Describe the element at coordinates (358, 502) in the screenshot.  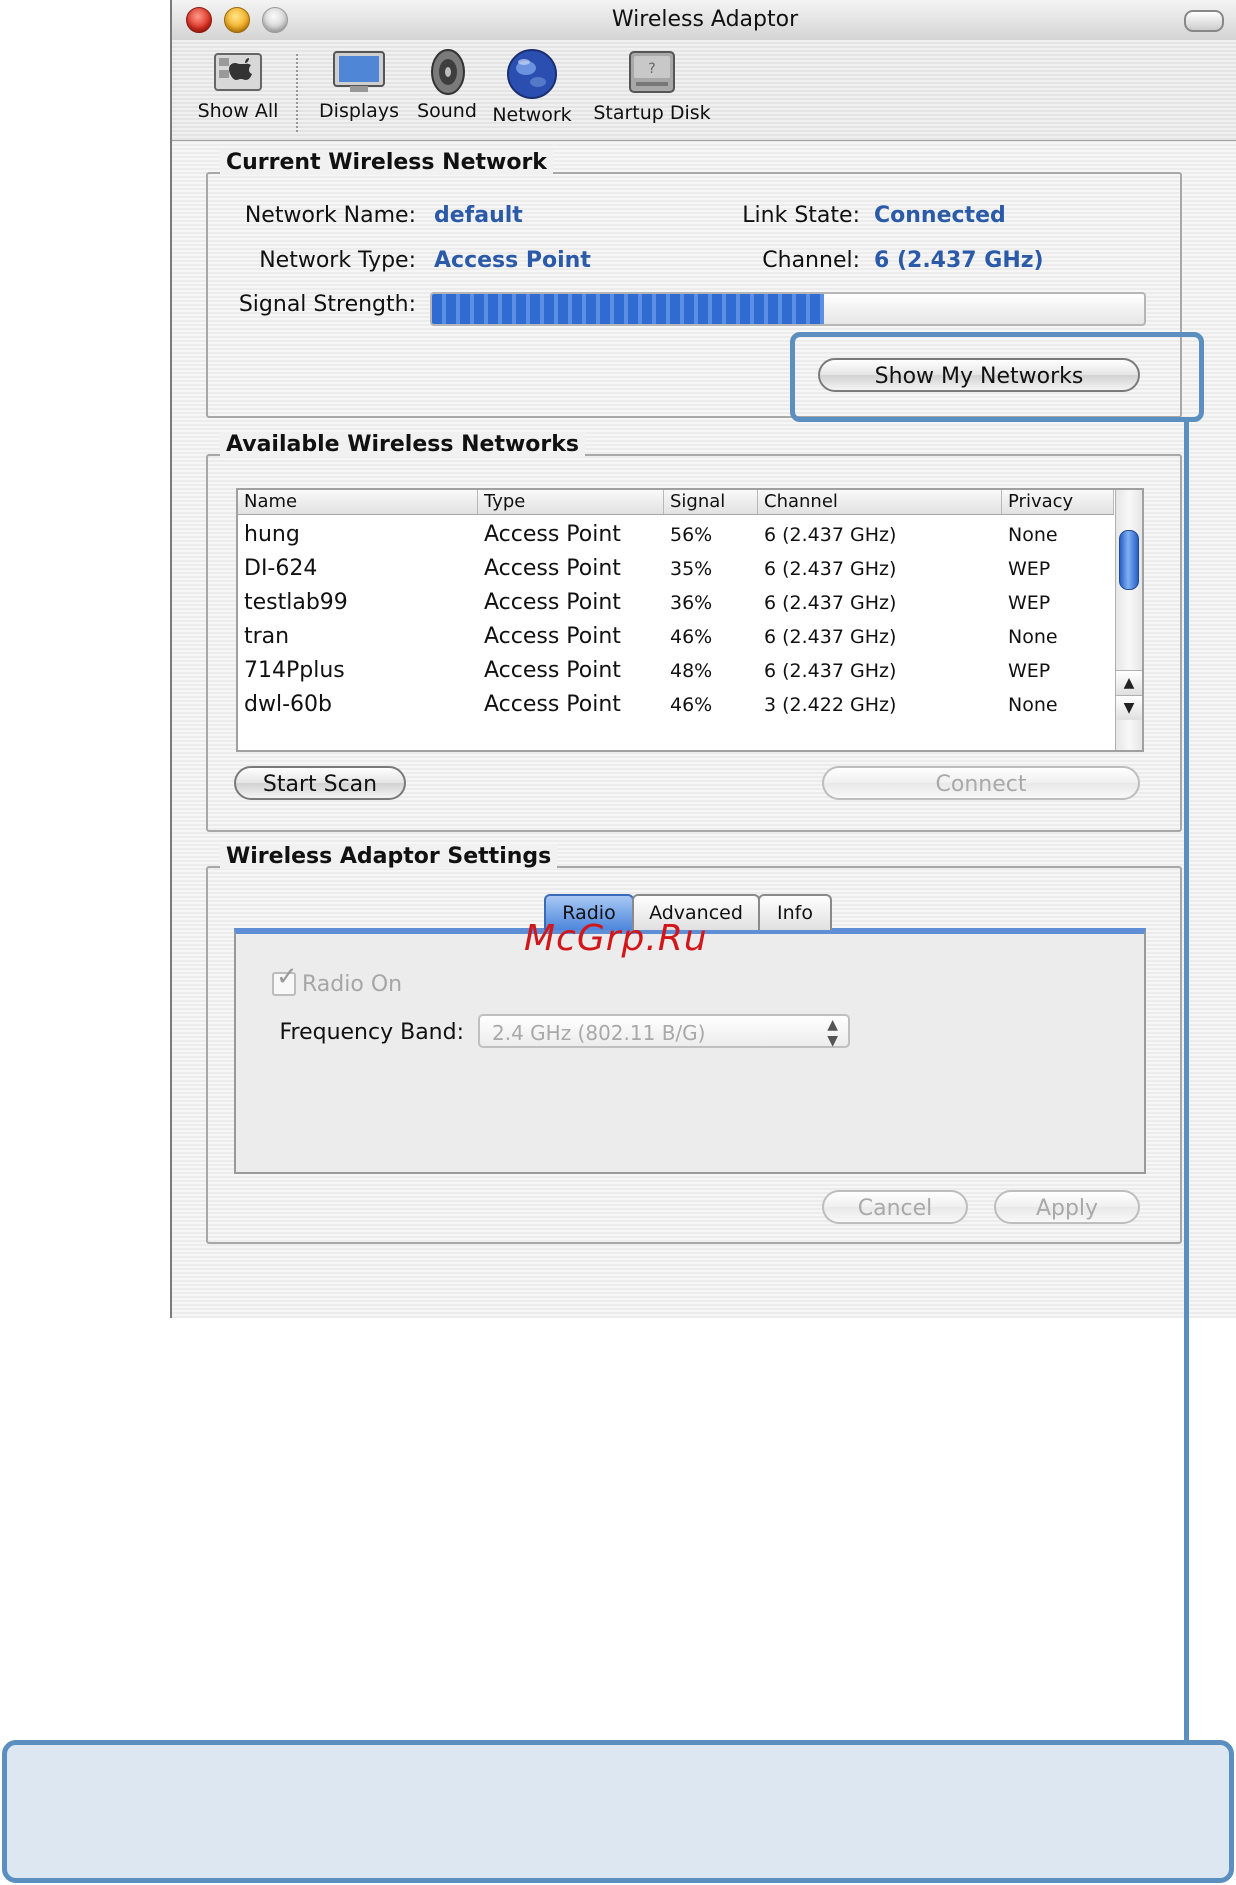
I see `column-header-name: Name` at that location.